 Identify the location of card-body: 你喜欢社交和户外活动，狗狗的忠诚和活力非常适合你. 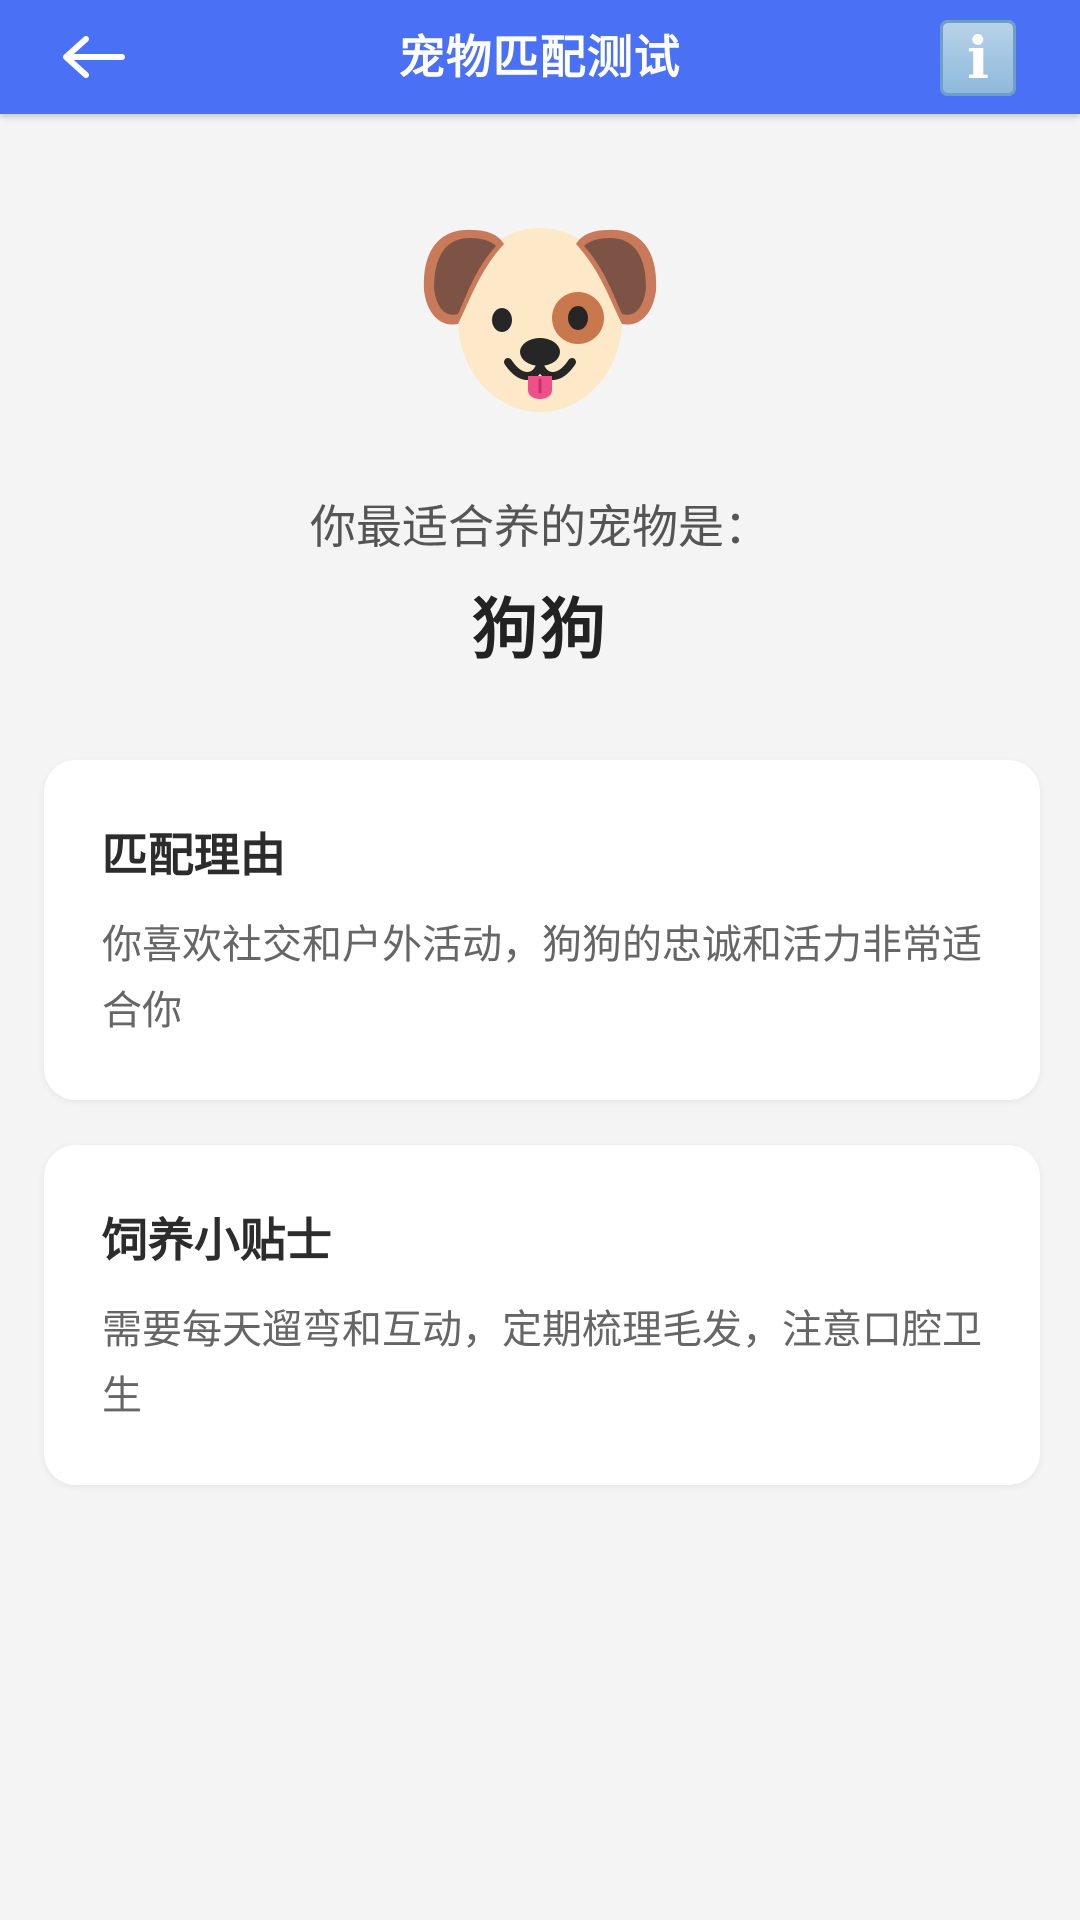
(542, 978).